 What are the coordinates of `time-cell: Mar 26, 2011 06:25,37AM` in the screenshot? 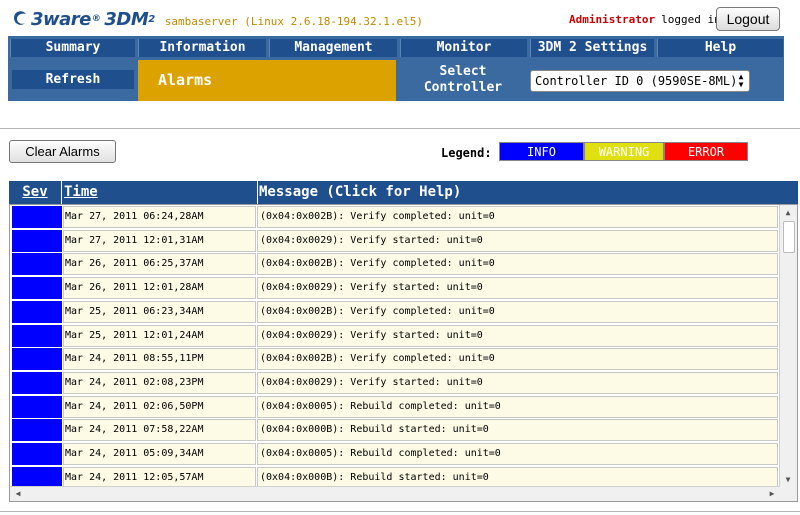 It's located at (159, 264).